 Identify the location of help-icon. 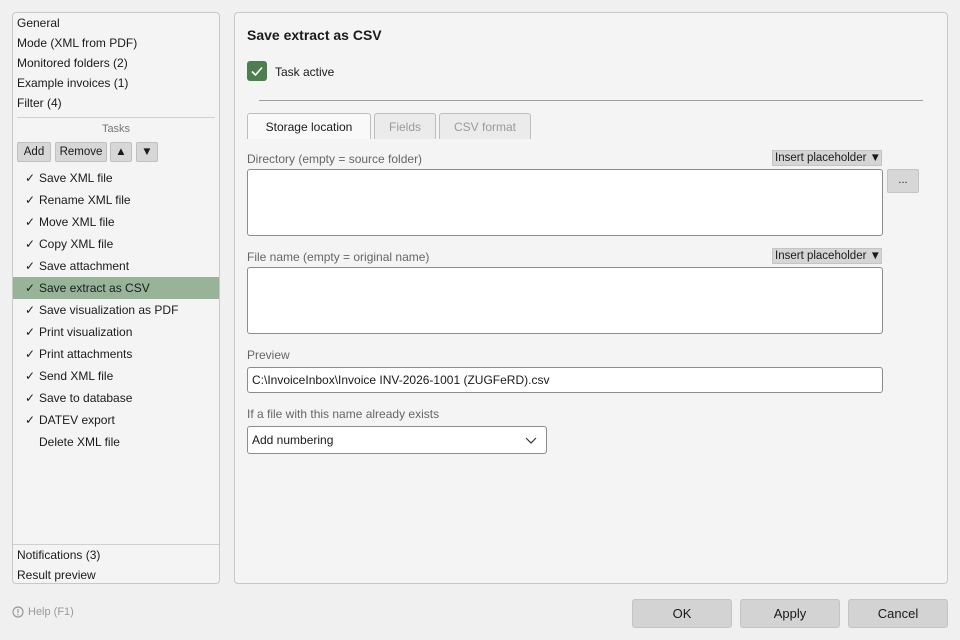
(18, 612).